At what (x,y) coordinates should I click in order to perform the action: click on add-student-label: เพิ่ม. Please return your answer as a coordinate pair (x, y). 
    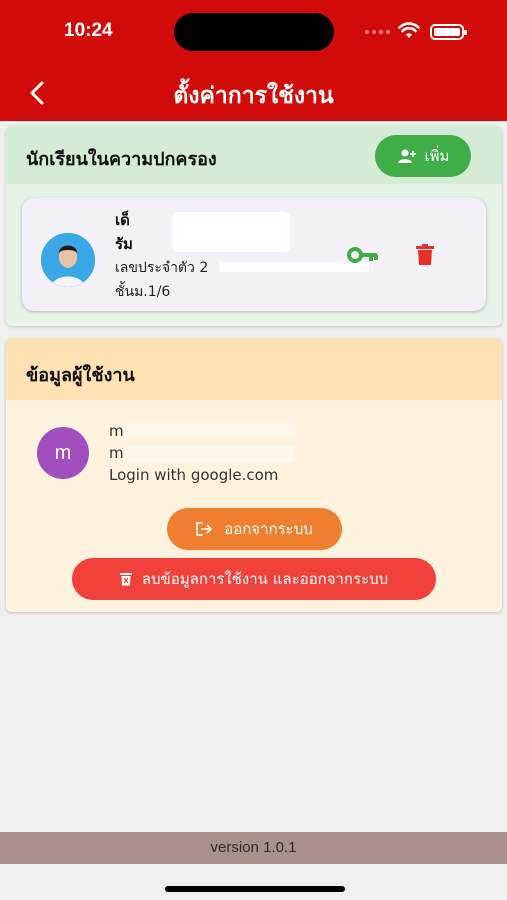
    Looking at the image, I should click on (437, 156).